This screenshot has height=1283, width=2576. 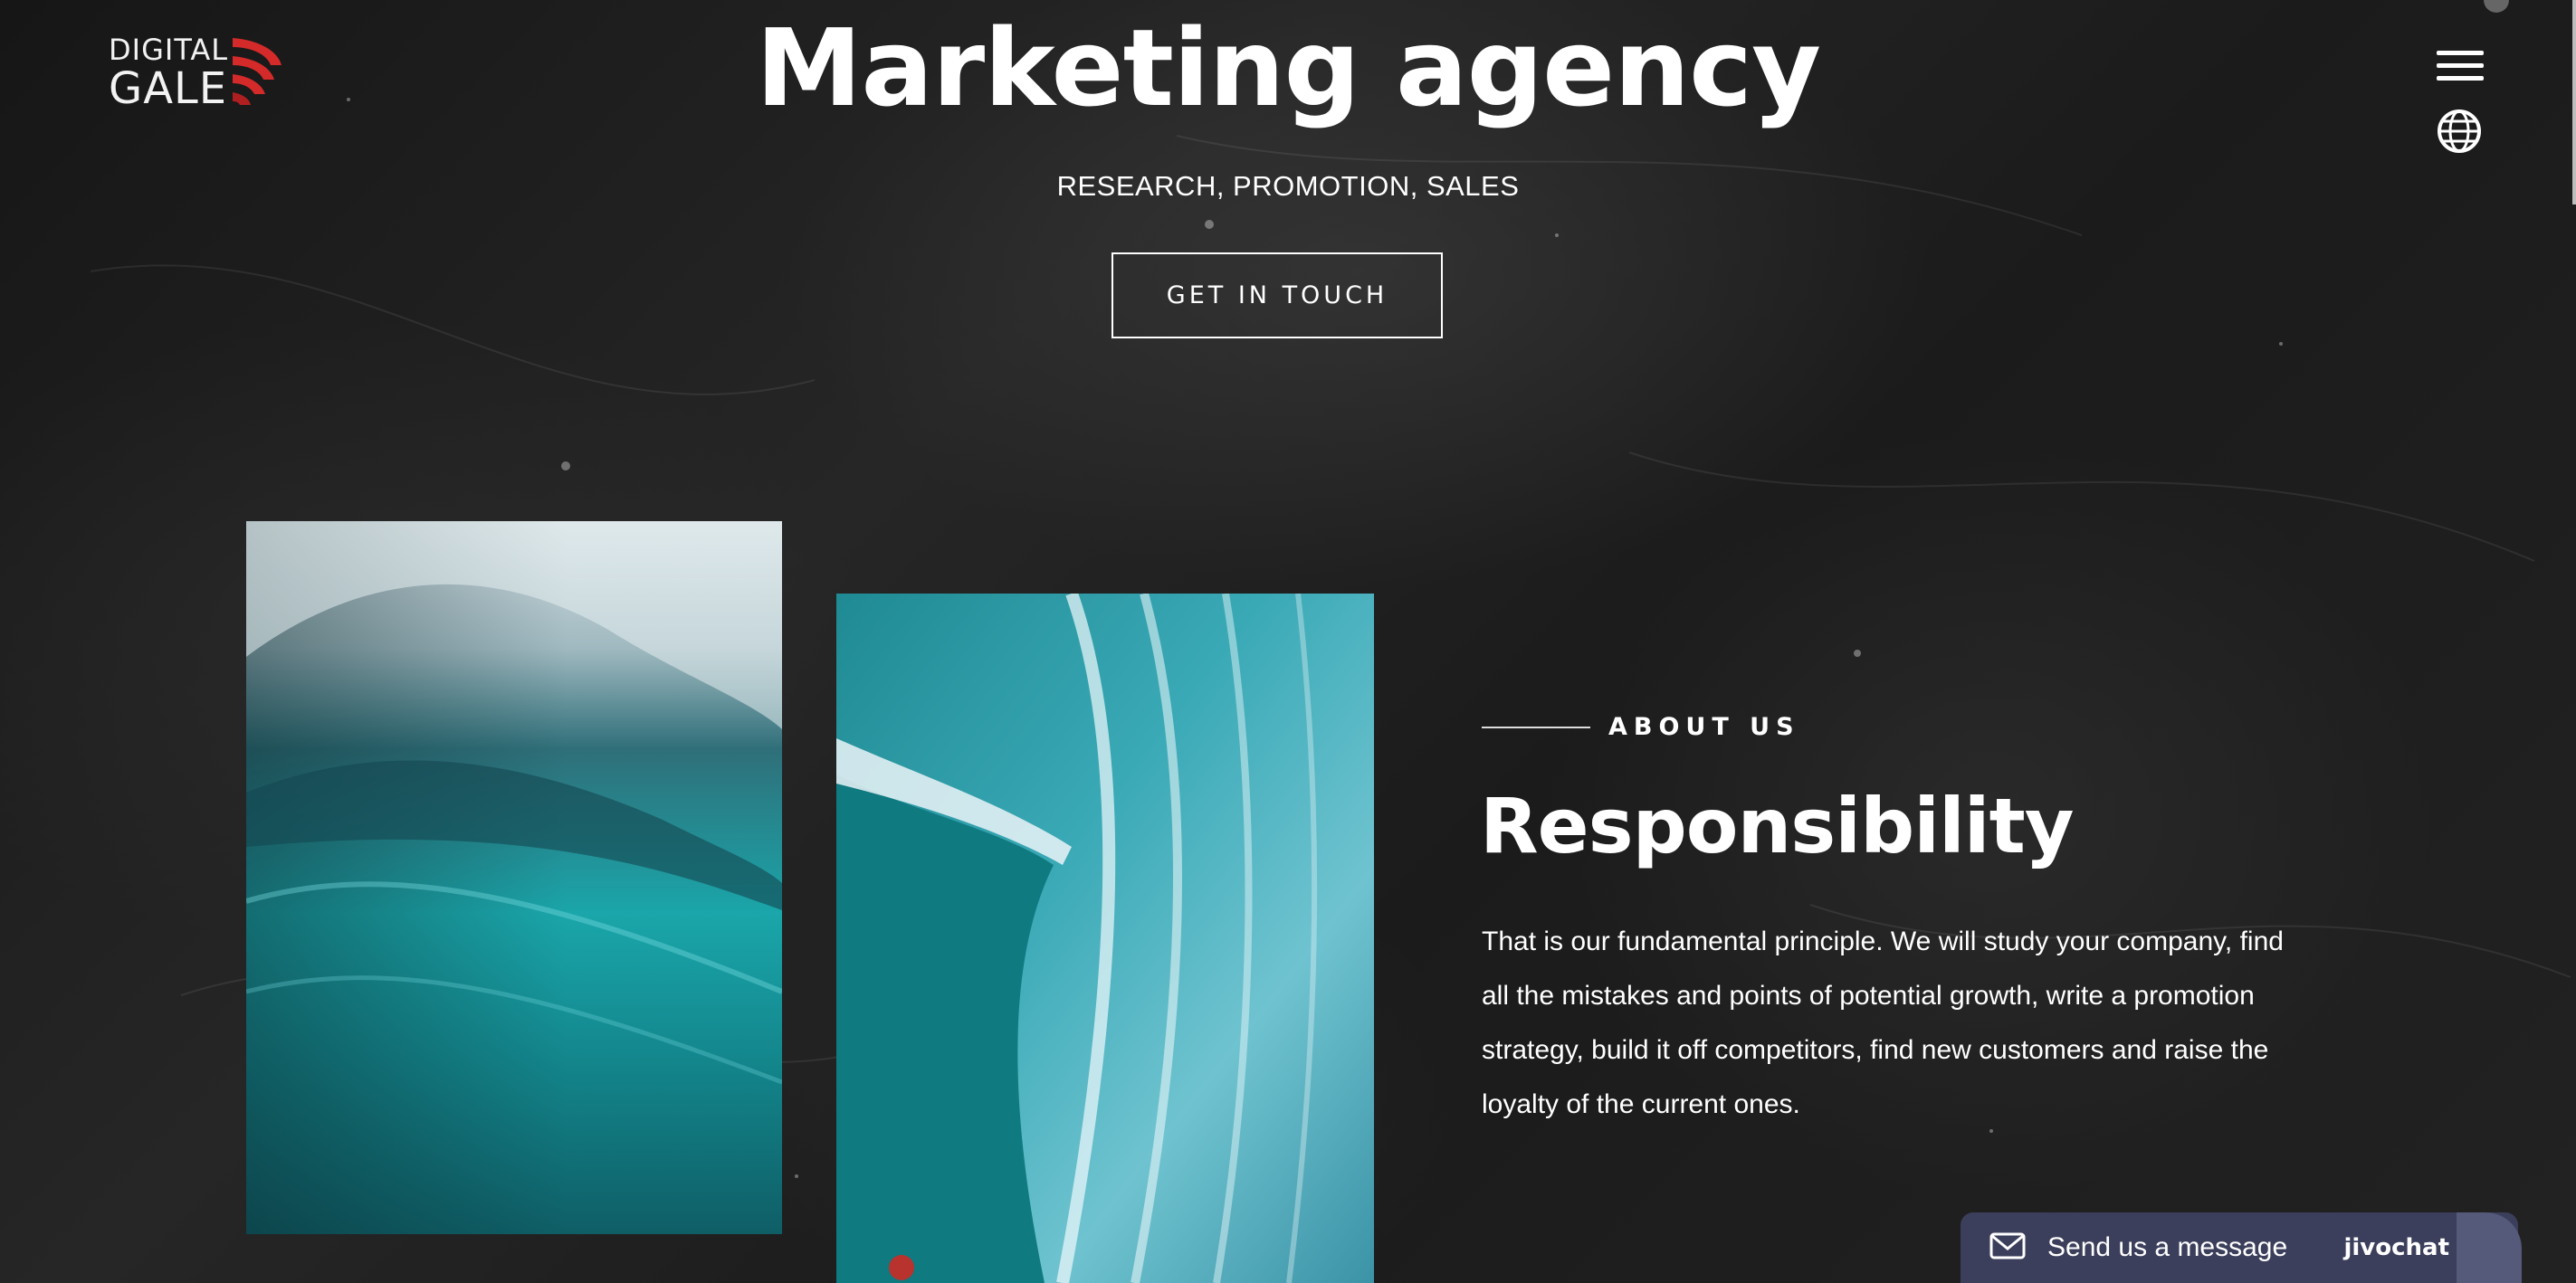 What do you see at coordinates (1288, 186) in the screenshot?
I see `hero-subtitle: RESEARCH, PROMOTION, SALES` at bounding box center [1288, 186].